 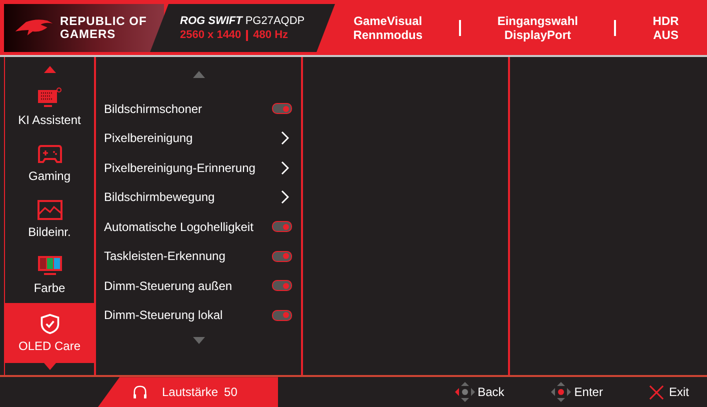 I want to click on status-value: AUS, so click(x=665, y=35).